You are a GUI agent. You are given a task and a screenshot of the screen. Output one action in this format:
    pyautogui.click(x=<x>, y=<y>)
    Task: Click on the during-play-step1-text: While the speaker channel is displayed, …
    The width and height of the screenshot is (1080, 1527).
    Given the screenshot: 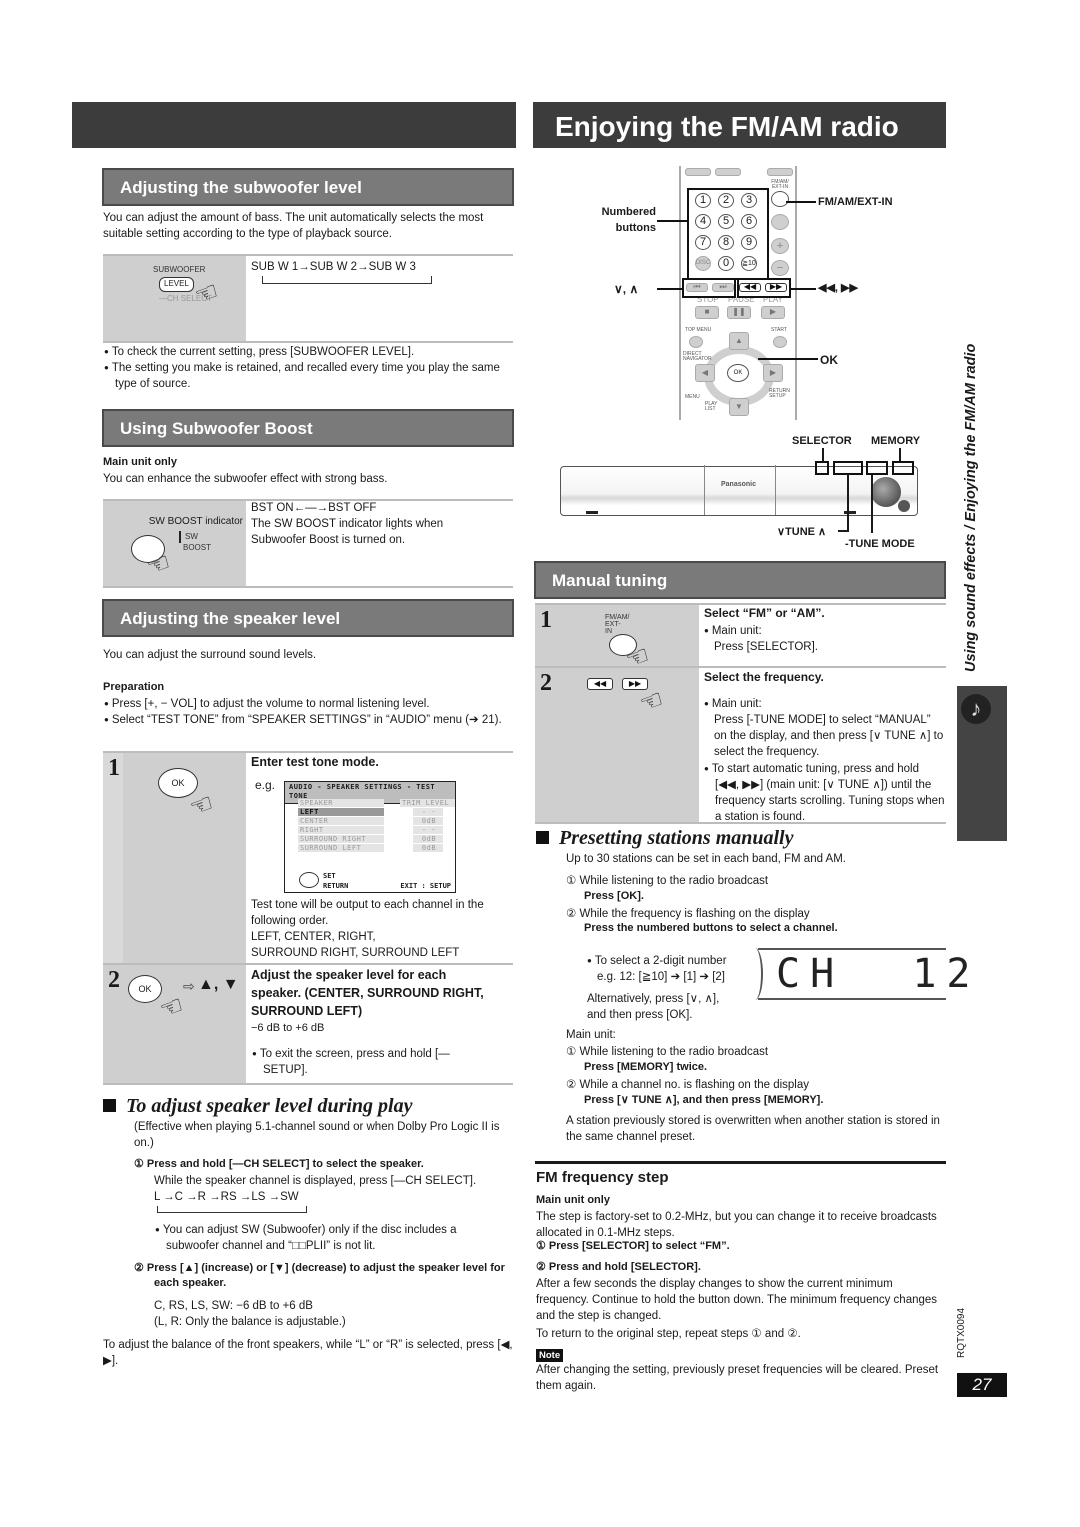 What is the action you would take?
    pyautogui.click(x=315, y=1181)
    